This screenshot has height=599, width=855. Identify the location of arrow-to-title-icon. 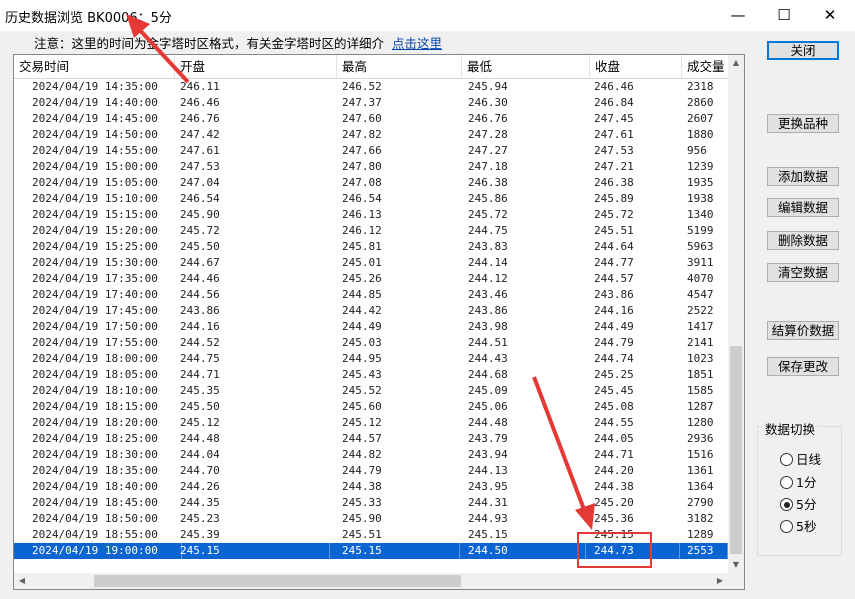
(158, 49).